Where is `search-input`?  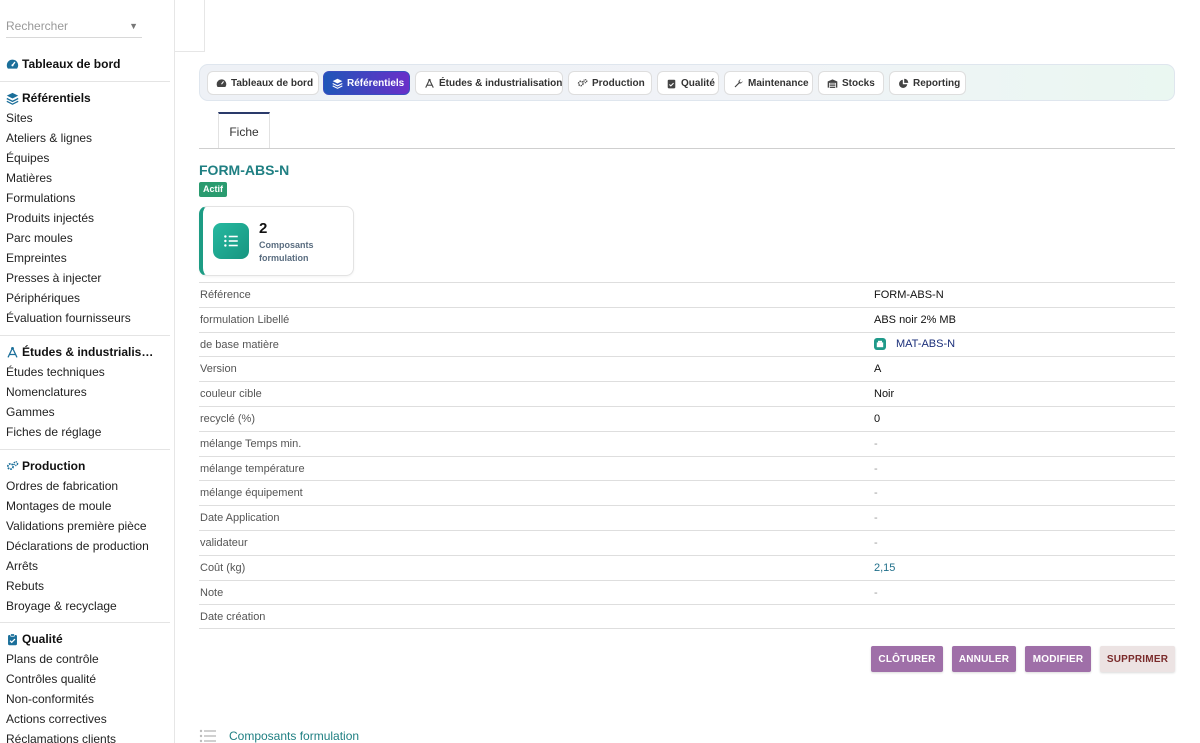
search-input is located at coordinates (66, 26).